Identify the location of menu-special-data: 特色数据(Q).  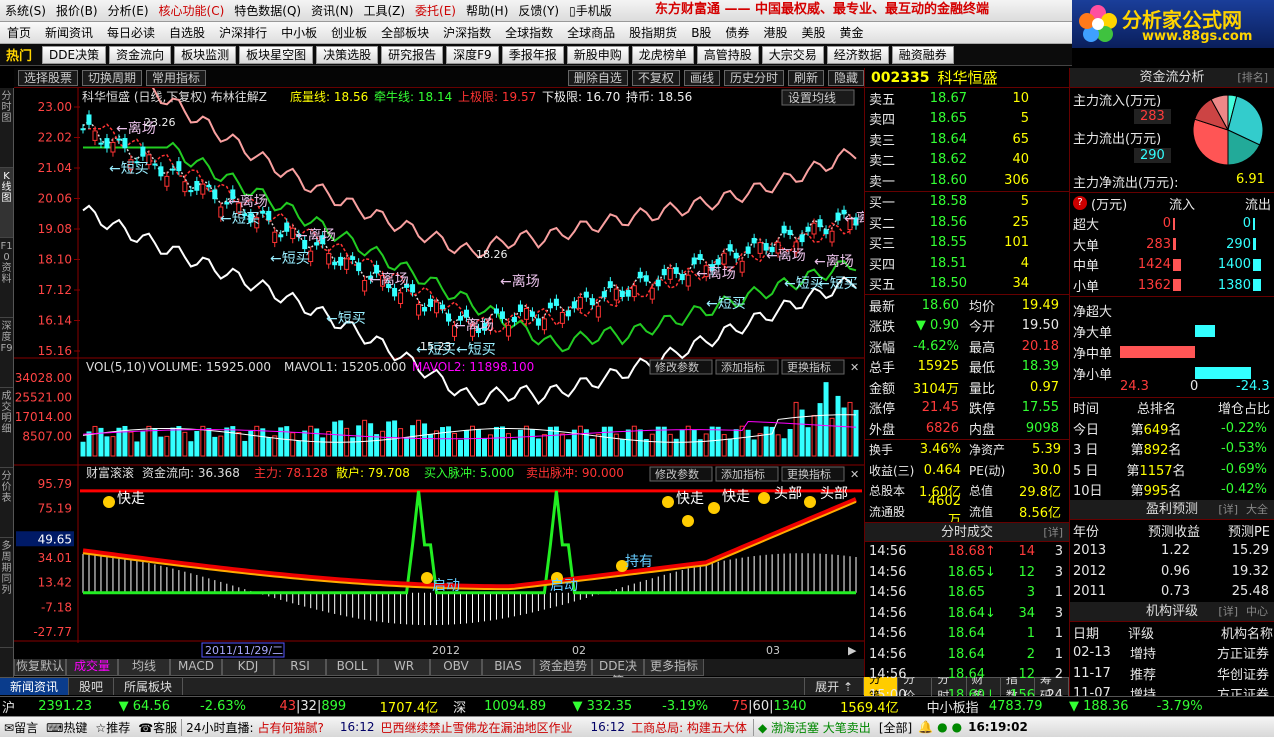
(267, 10).